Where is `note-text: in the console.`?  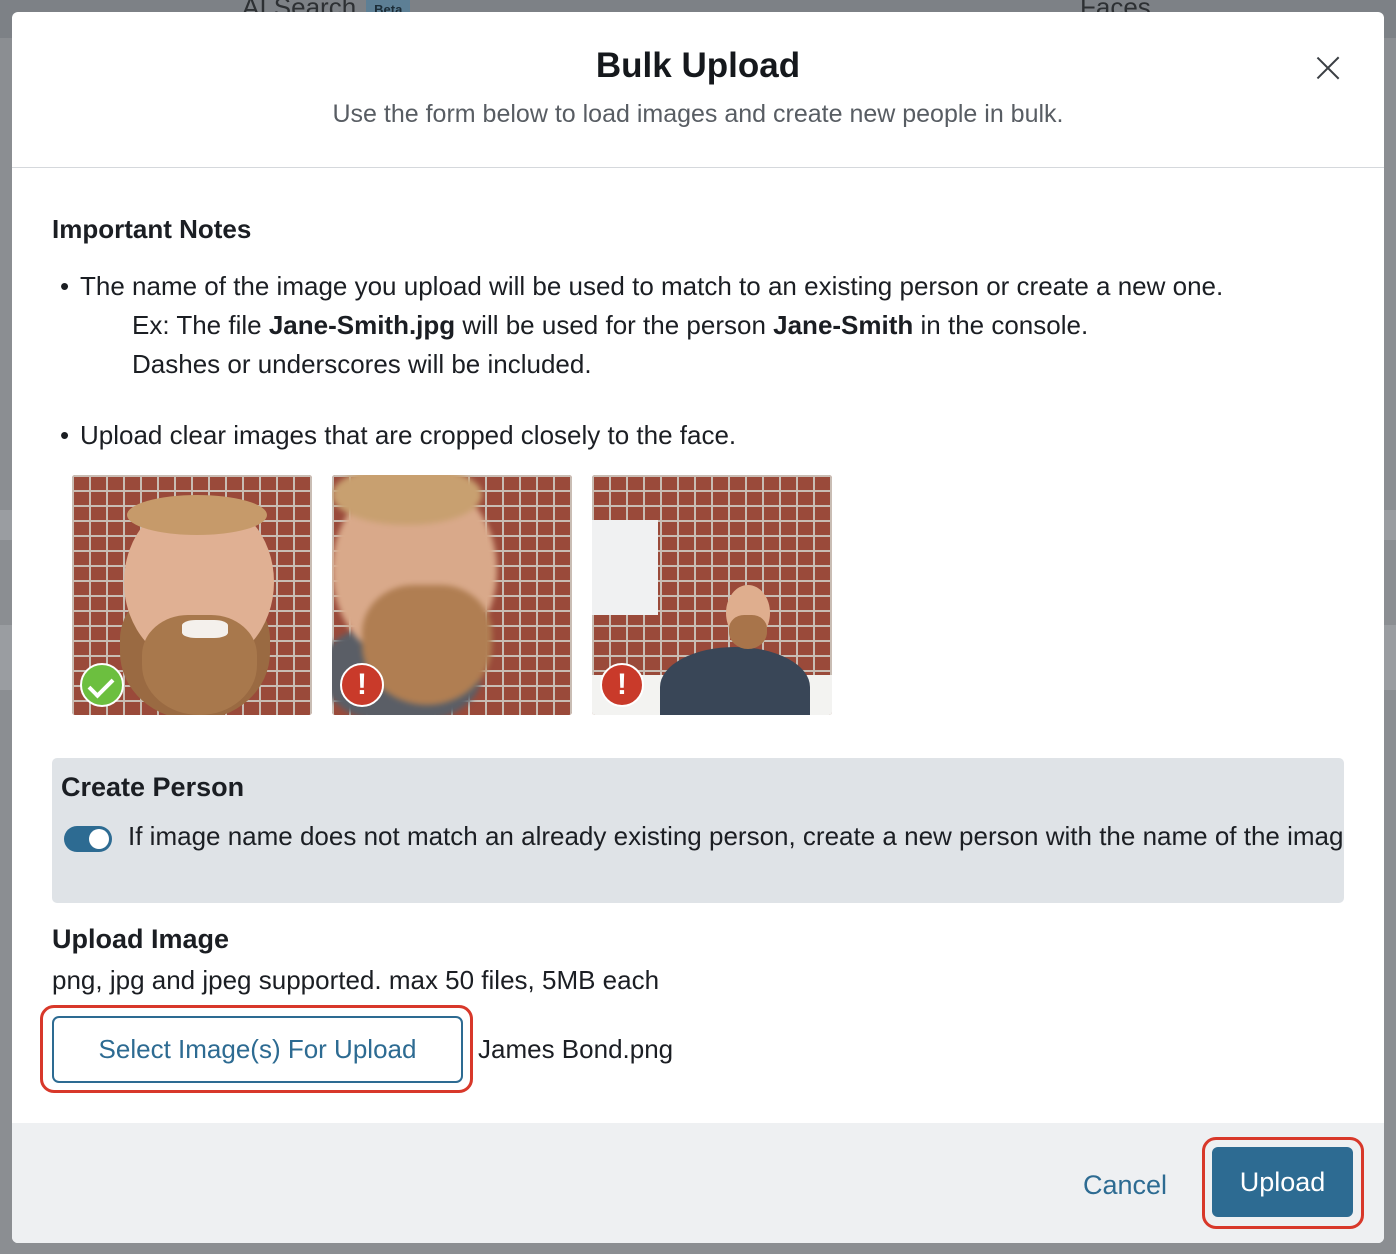 note-text: in the console. is located at coordinates (1001, 325).